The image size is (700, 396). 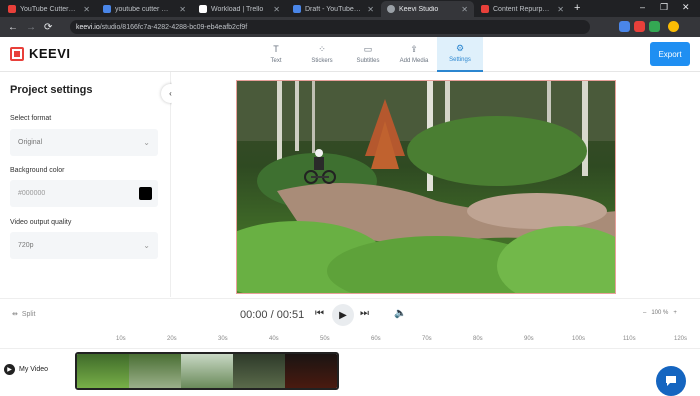 I want to click on keevi-logo-icon, so click(x=17, y=53).